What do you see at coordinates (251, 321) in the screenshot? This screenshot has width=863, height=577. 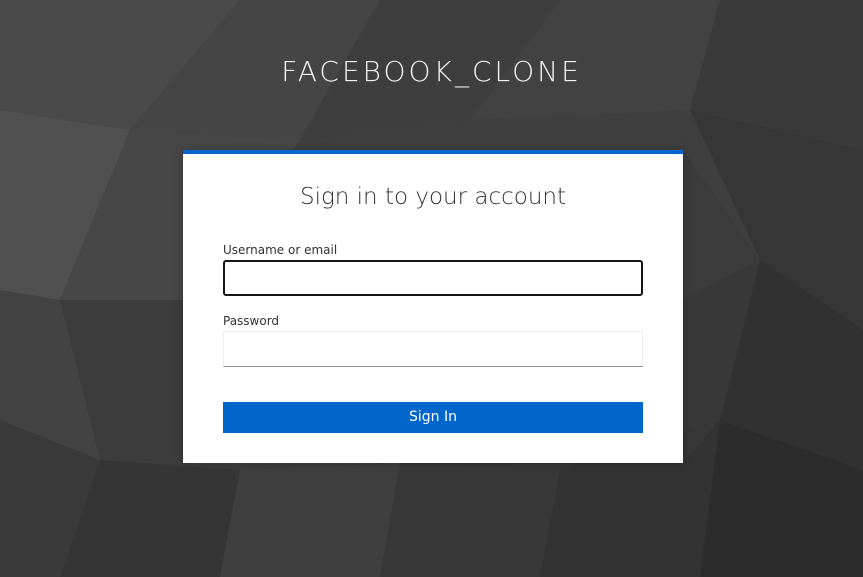 I see `password-label: Password` at bounding box center [251, 321].